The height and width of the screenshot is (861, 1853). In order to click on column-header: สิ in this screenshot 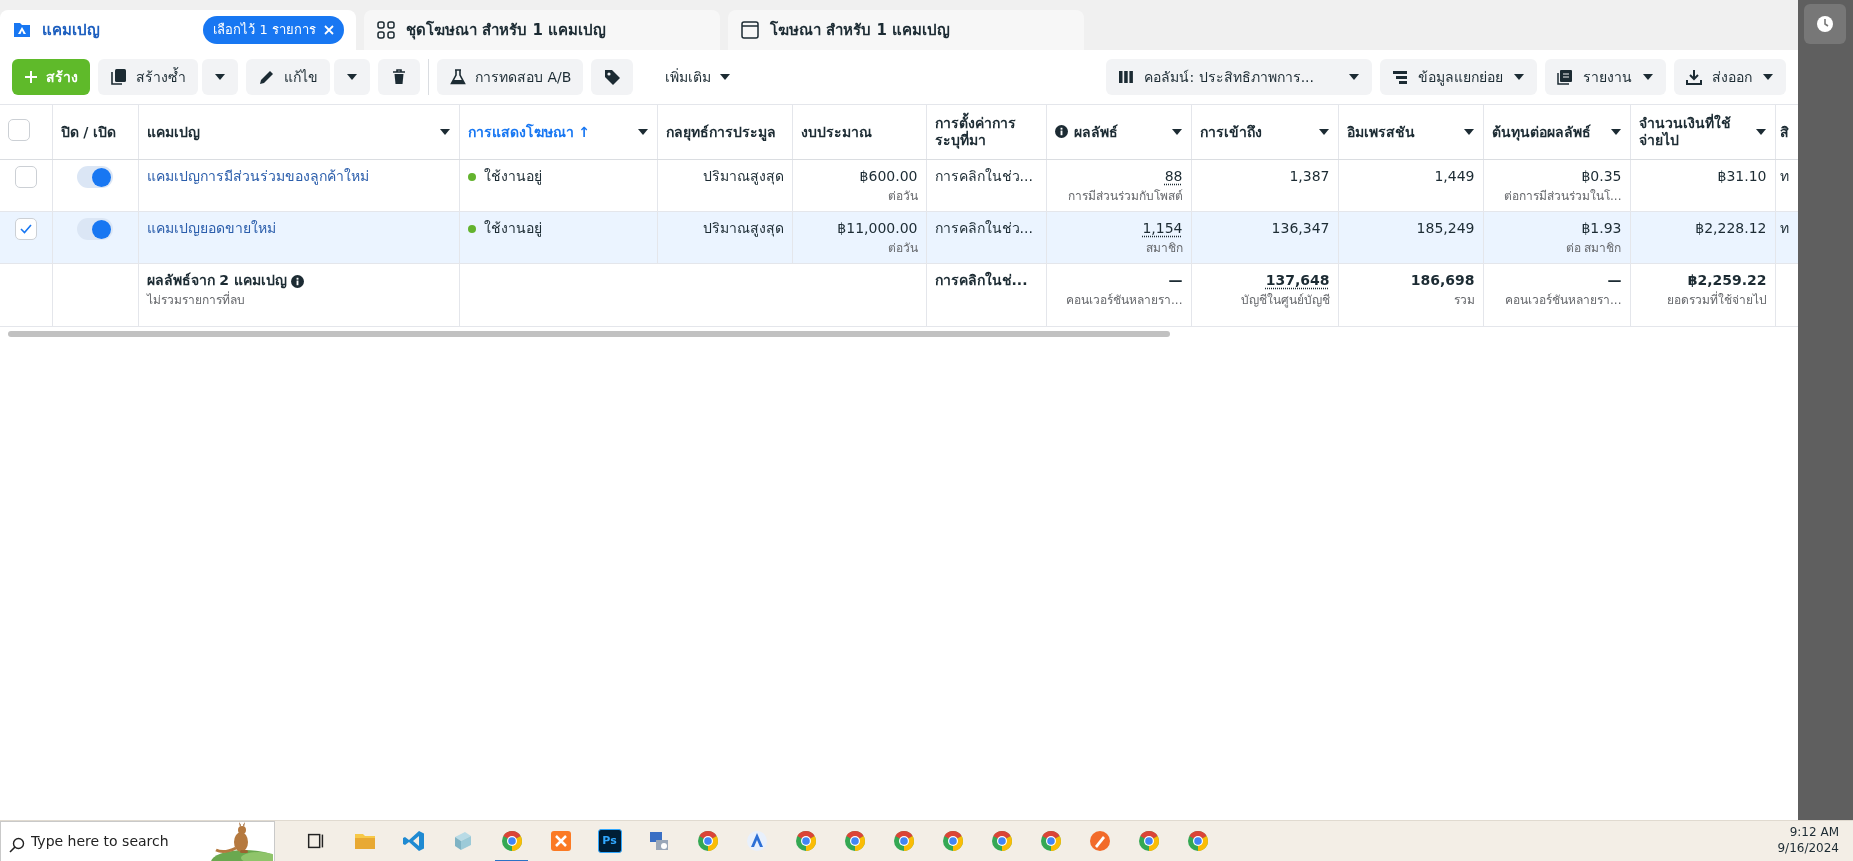, I will do `click(1784, 132)`.